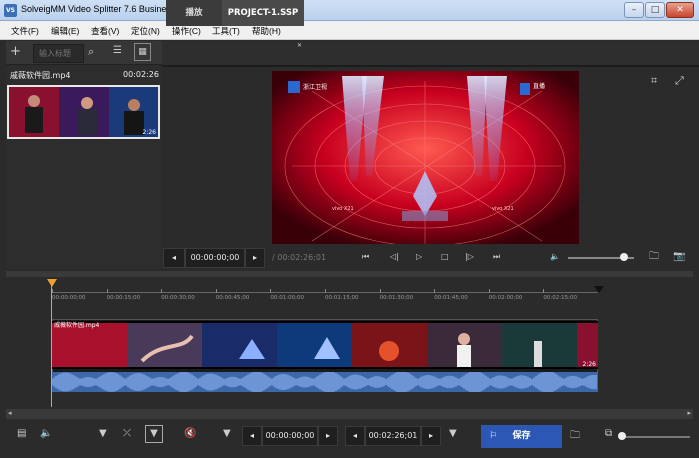 This screenshot has width=699, height=458. Describe the element at coordinates (91, 52) in the screenshot. I see `search-icon: ⌕` at that location.